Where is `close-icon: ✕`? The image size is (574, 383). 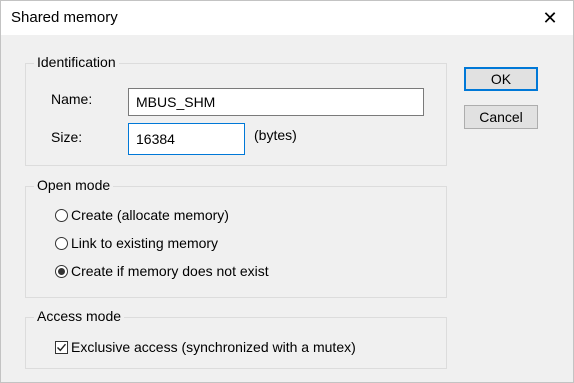 close-icon: ✕ is located at coordinates (550, 17).